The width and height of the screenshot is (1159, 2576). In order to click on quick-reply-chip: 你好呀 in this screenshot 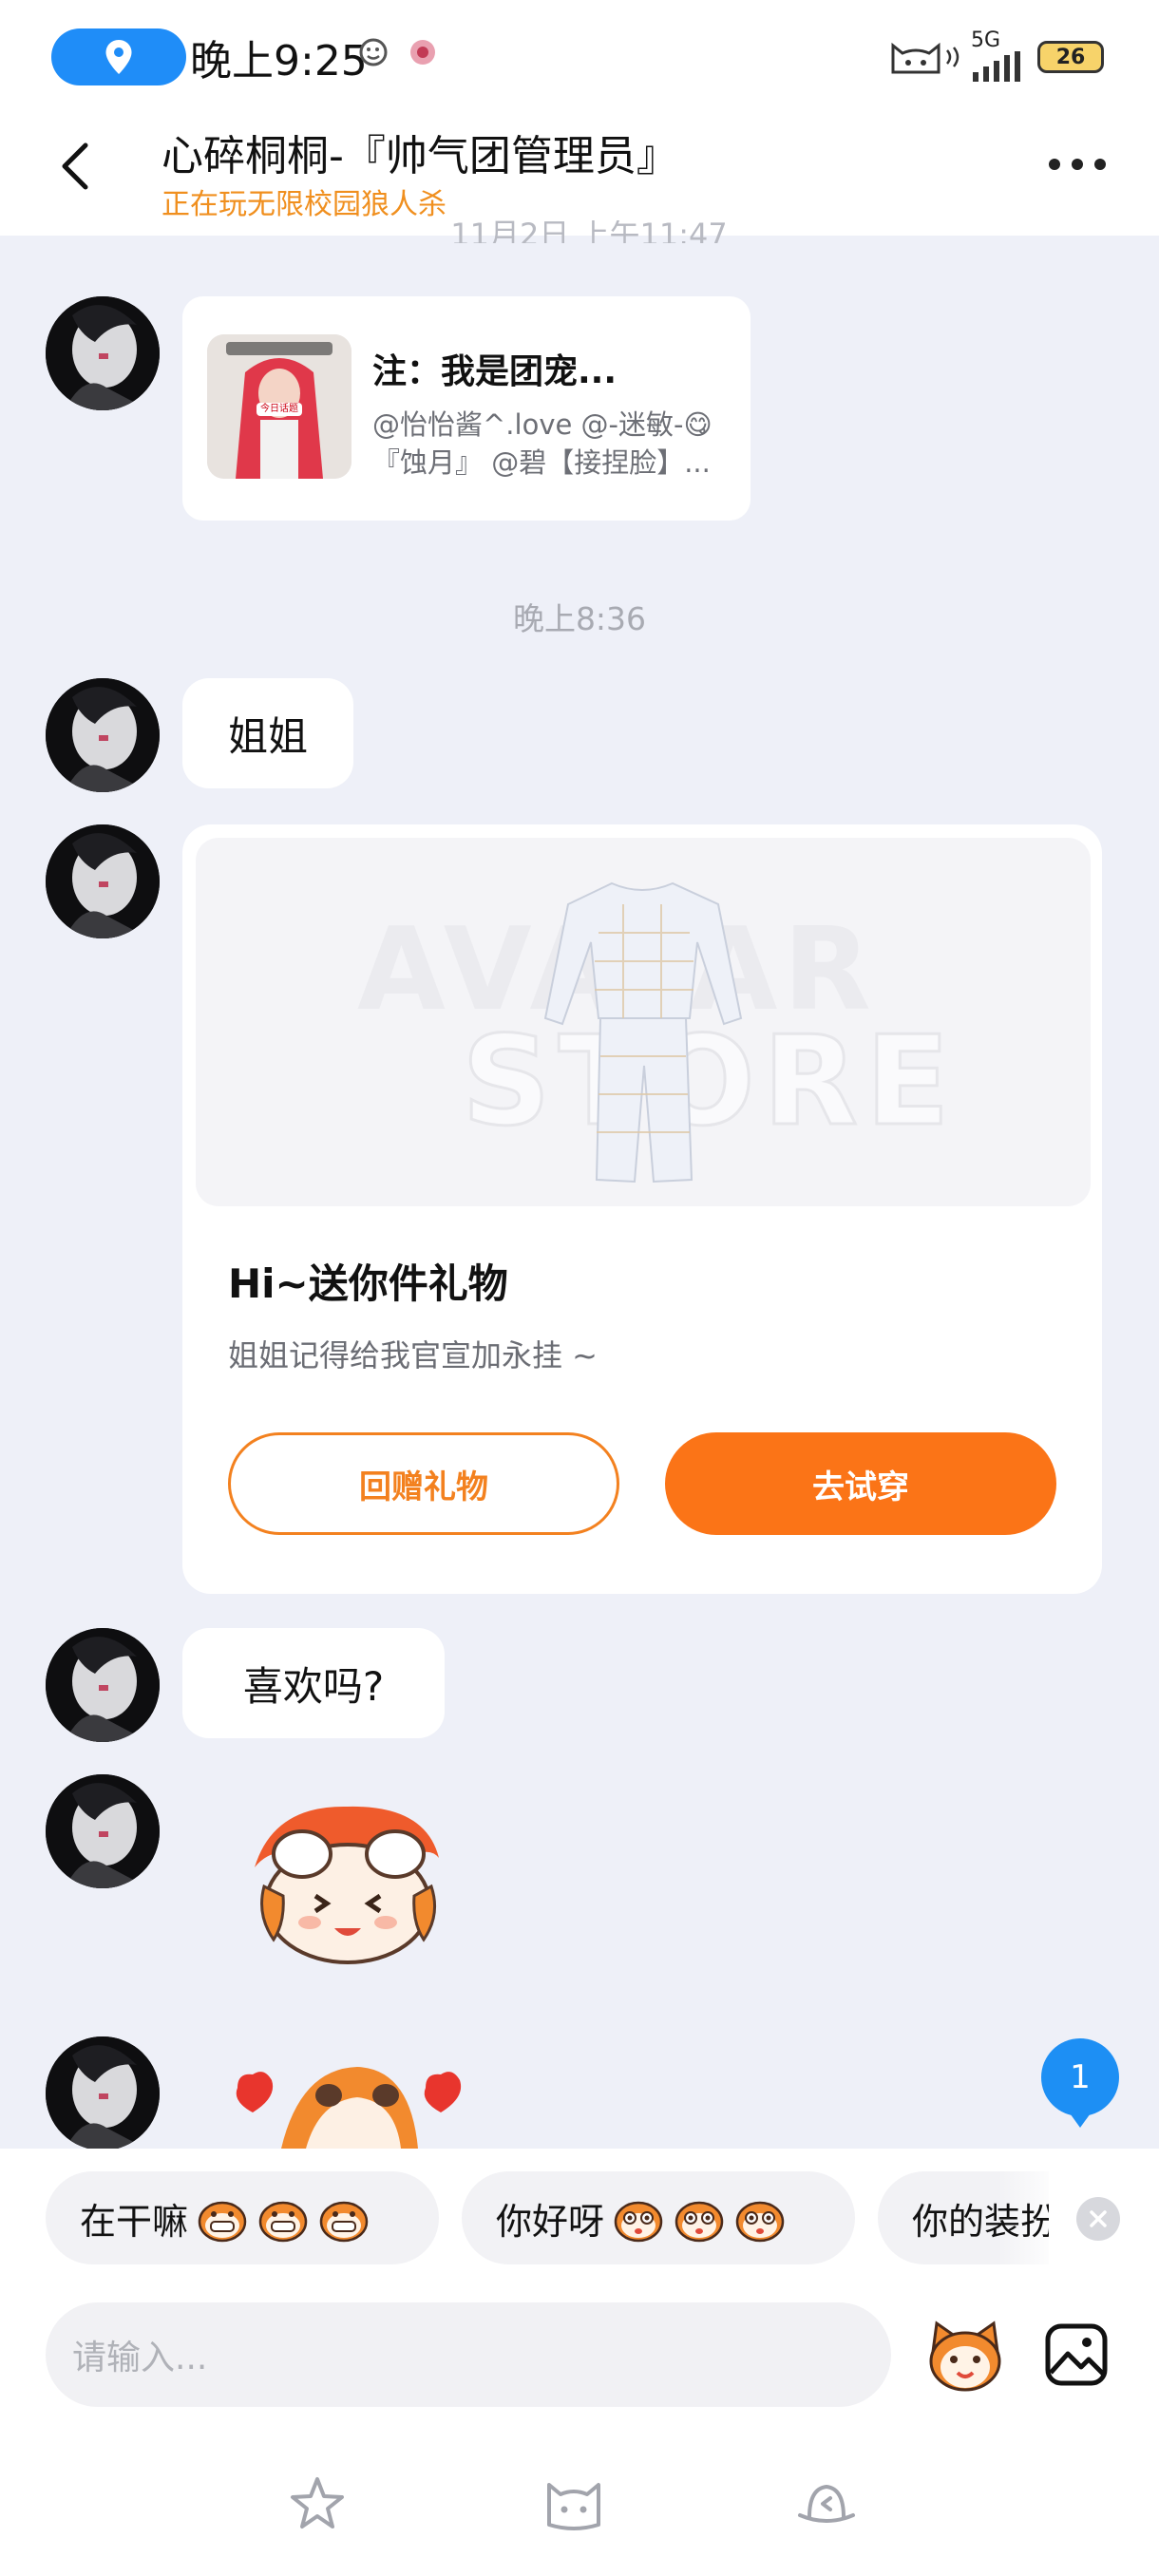, I will do `click(658, 2217)`.